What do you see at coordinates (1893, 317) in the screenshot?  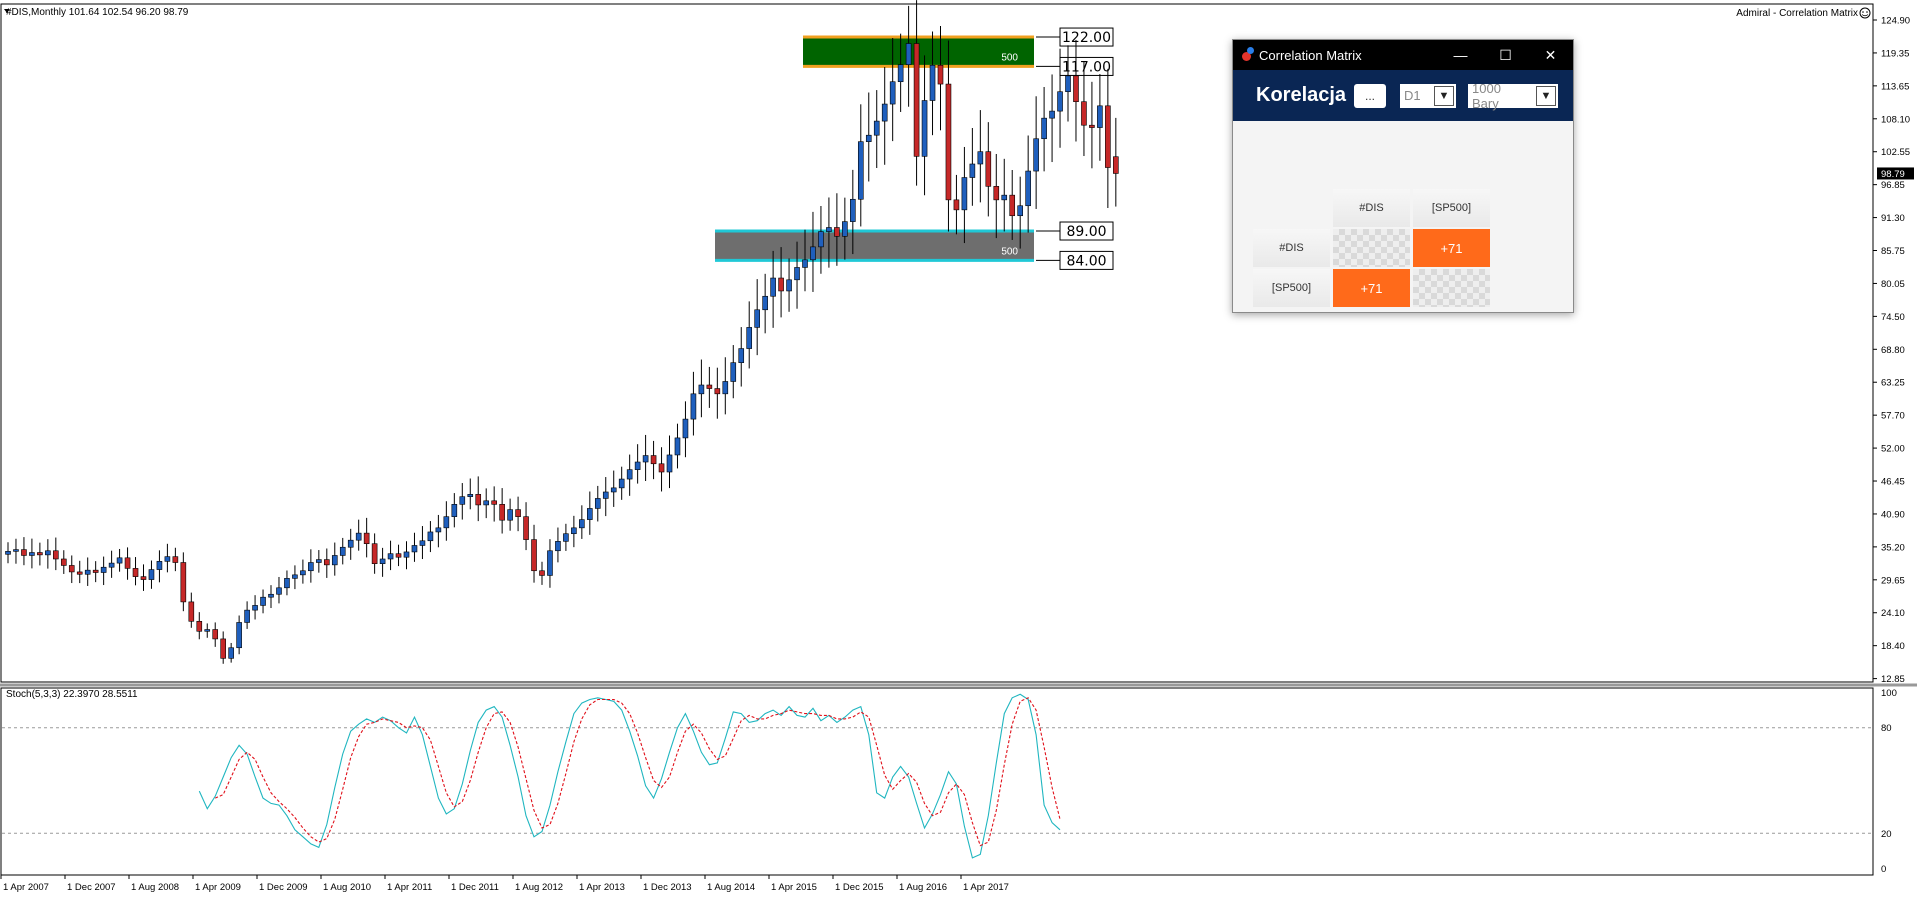 I see `y-tick-label: 74.50` at bounding box center [1893, 317].